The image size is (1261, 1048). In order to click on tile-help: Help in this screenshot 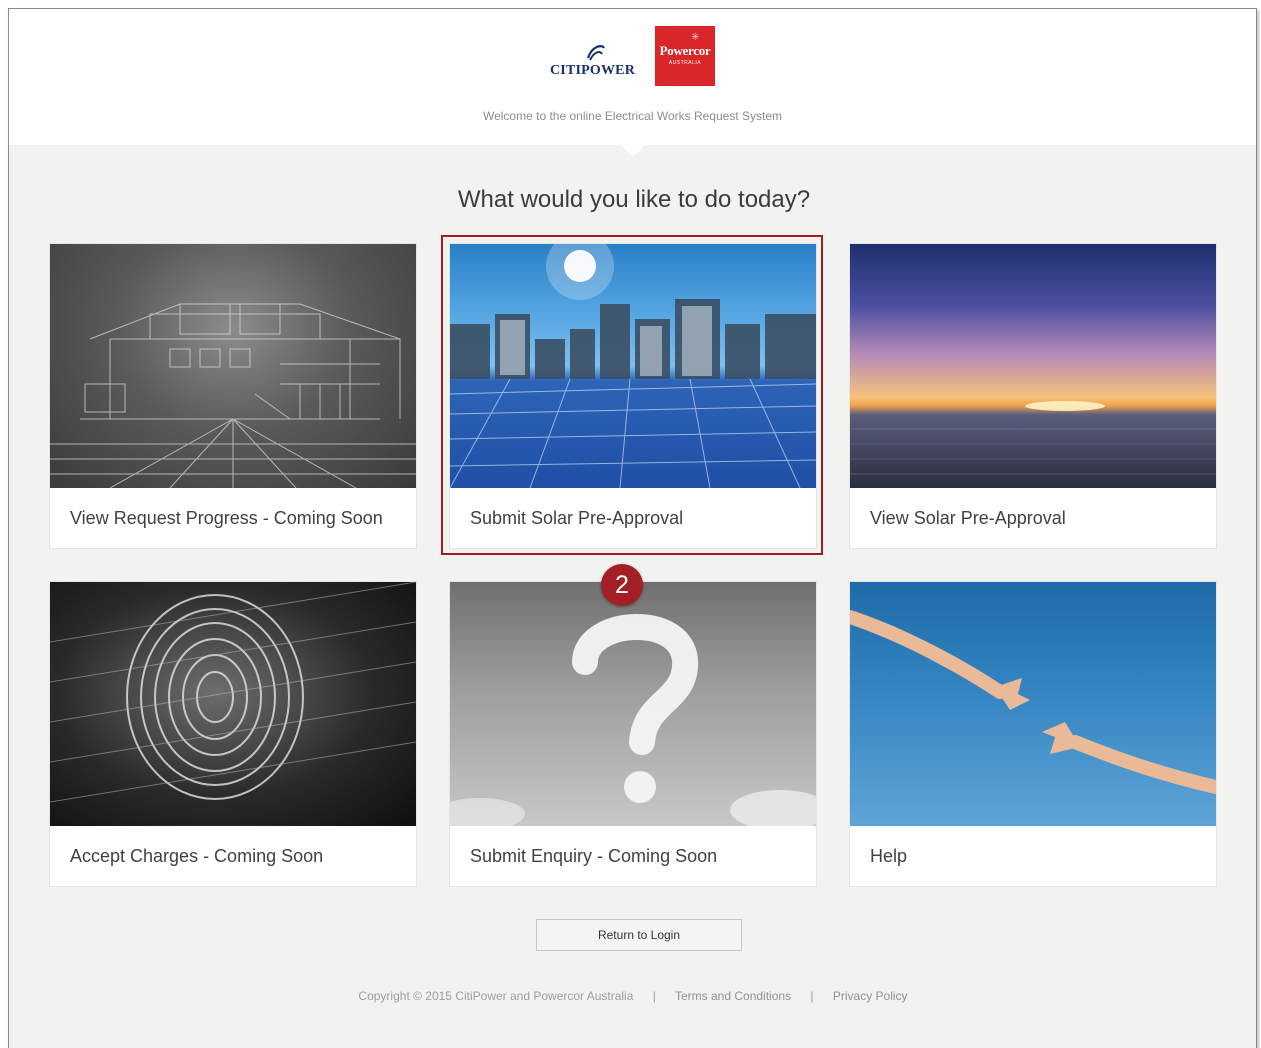, I will do `click(1033, 734)`.